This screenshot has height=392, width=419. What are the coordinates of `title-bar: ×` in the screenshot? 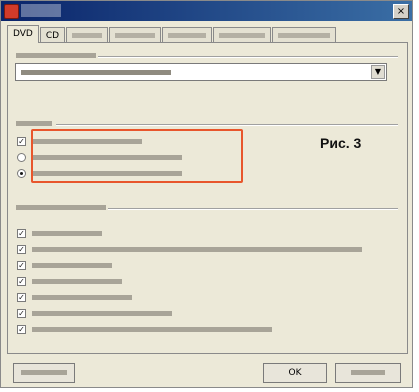 It's located at (206, 11).